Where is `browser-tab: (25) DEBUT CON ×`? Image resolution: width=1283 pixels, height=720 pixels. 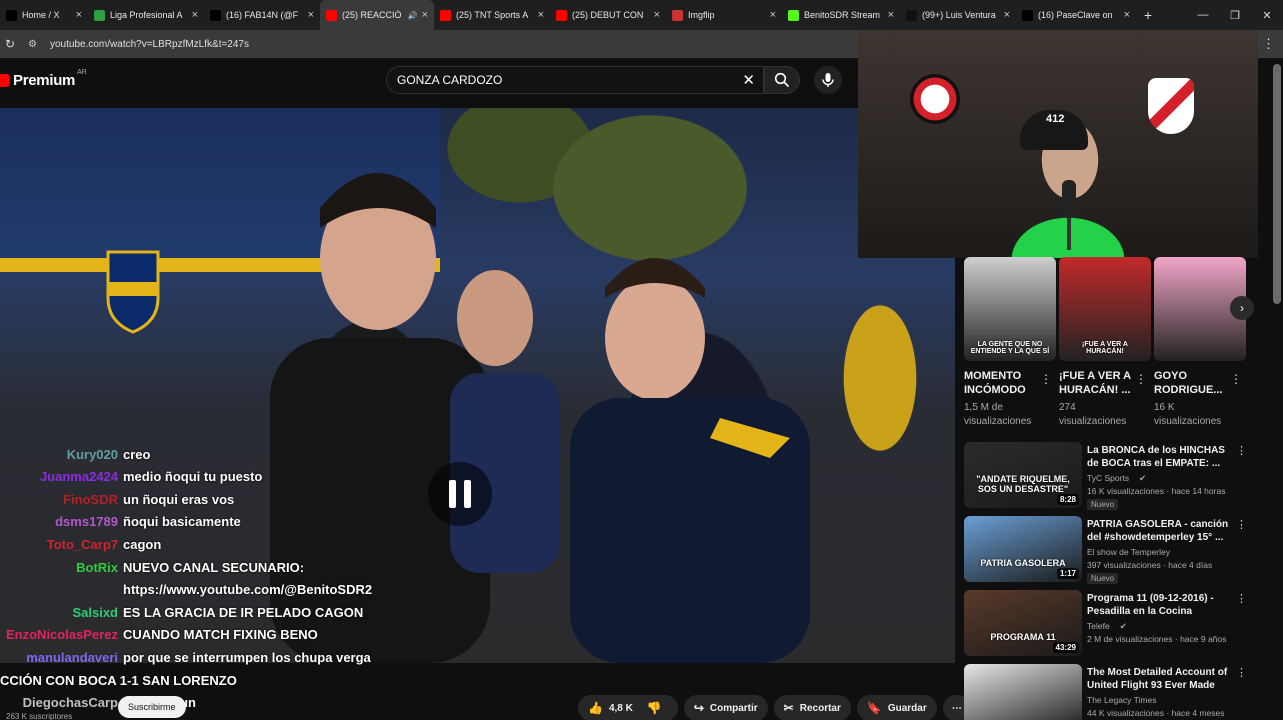 browser-tab: (25) DEBUT CON × is located at coordinates (608, 15).